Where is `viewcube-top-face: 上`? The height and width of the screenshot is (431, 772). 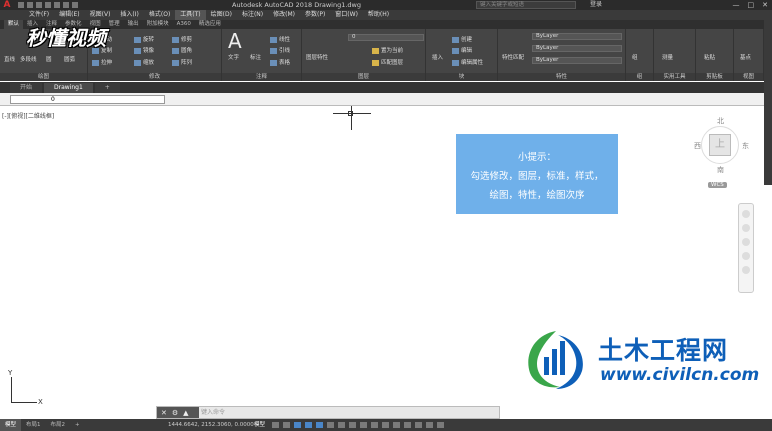 viewcube-top-face: 上 is located at coordinates (720, 145).